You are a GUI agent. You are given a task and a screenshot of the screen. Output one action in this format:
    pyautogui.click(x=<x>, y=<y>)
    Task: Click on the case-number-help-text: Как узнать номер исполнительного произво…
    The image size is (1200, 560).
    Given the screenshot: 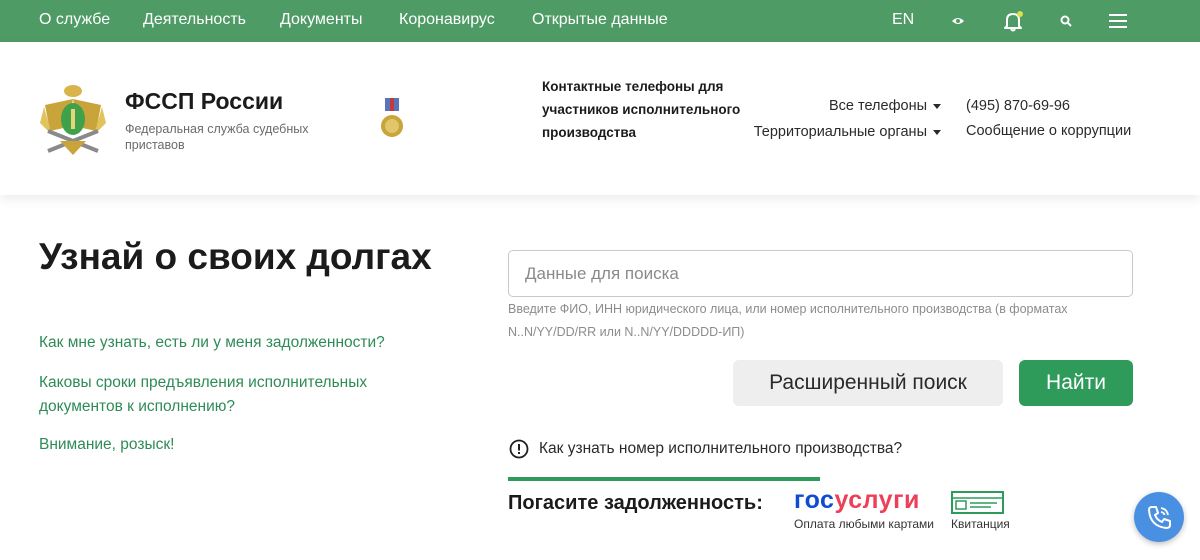 What is the action you would take?
    pyautogui.click(x=721, y=448)
    